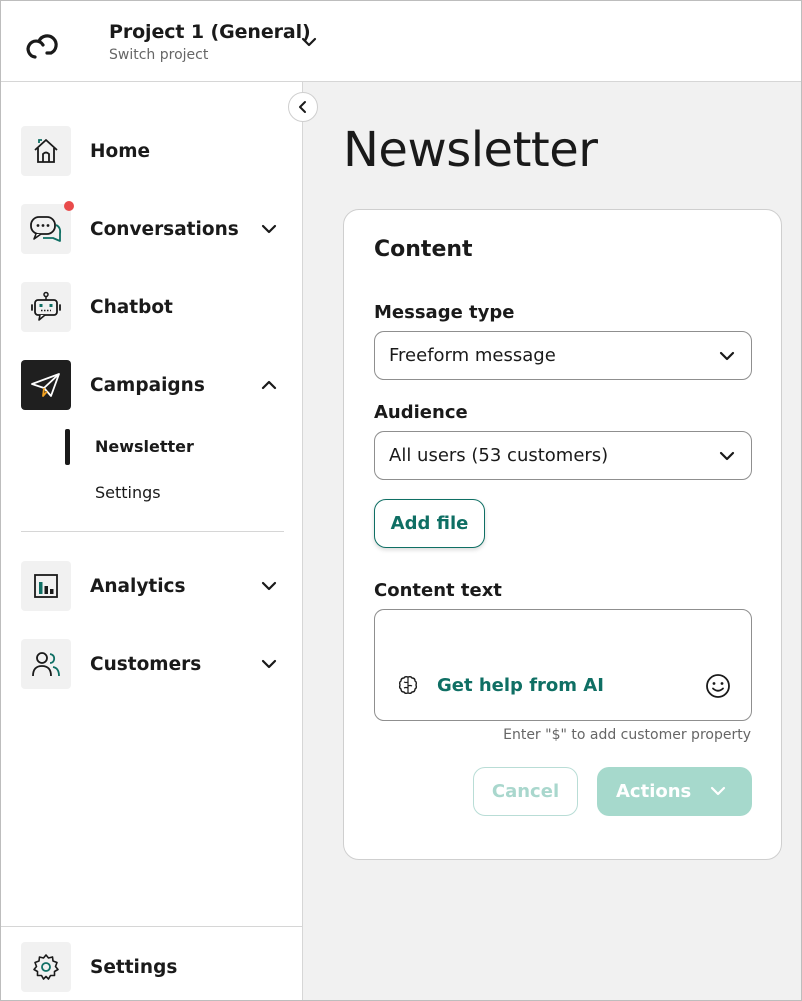 The width and height of the screenshot is (802, 1001). I want to click on audience-select: All users (53 customers), so click(563, 455).